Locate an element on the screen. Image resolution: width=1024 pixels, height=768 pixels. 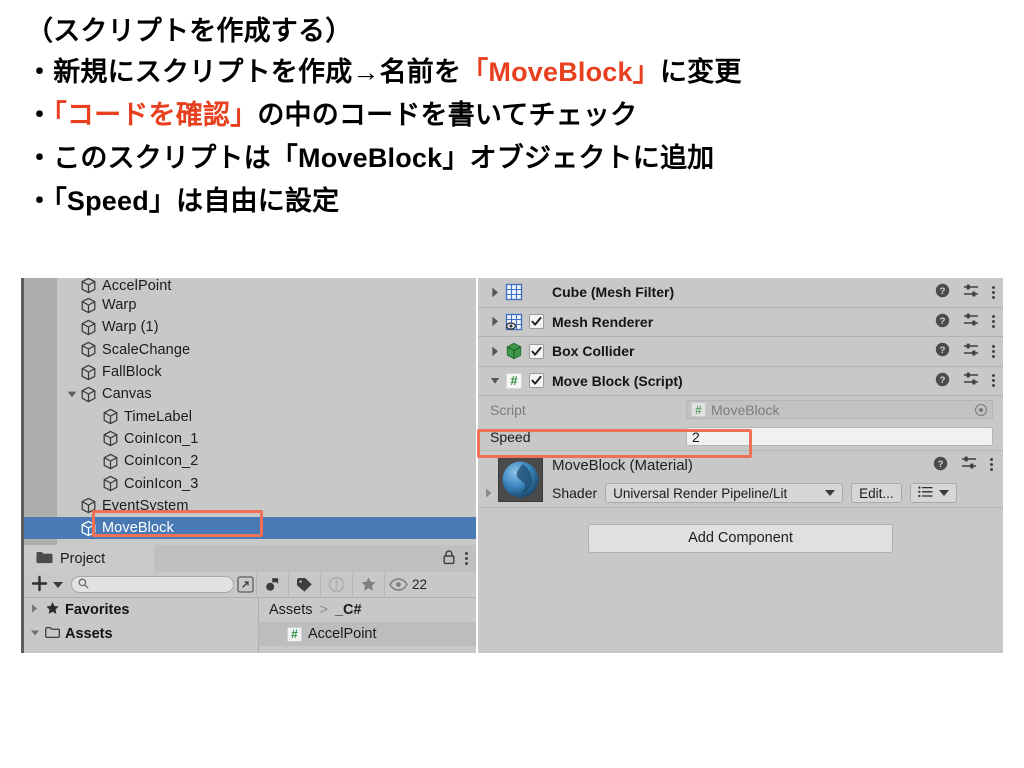
hierarchy-row-warp-1-: Warp (1) is located at coordinates (250, 327).